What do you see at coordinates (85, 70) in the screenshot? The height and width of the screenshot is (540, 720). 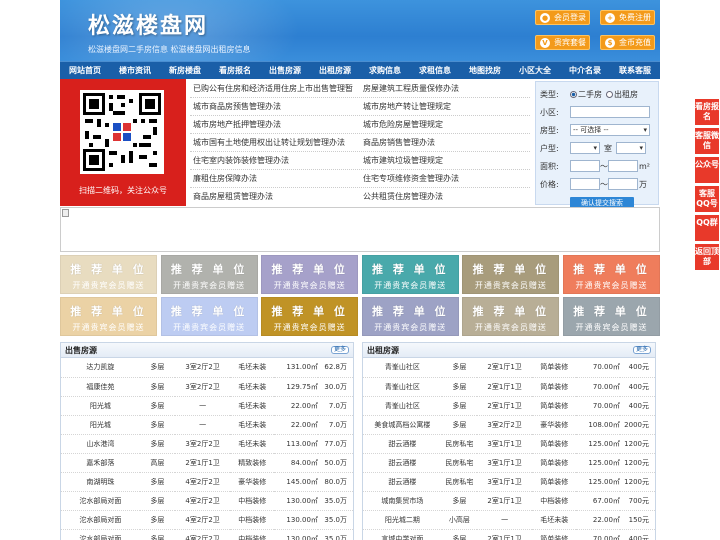 I see `nav-home: 网站首页` at bounding box center [85, 70].